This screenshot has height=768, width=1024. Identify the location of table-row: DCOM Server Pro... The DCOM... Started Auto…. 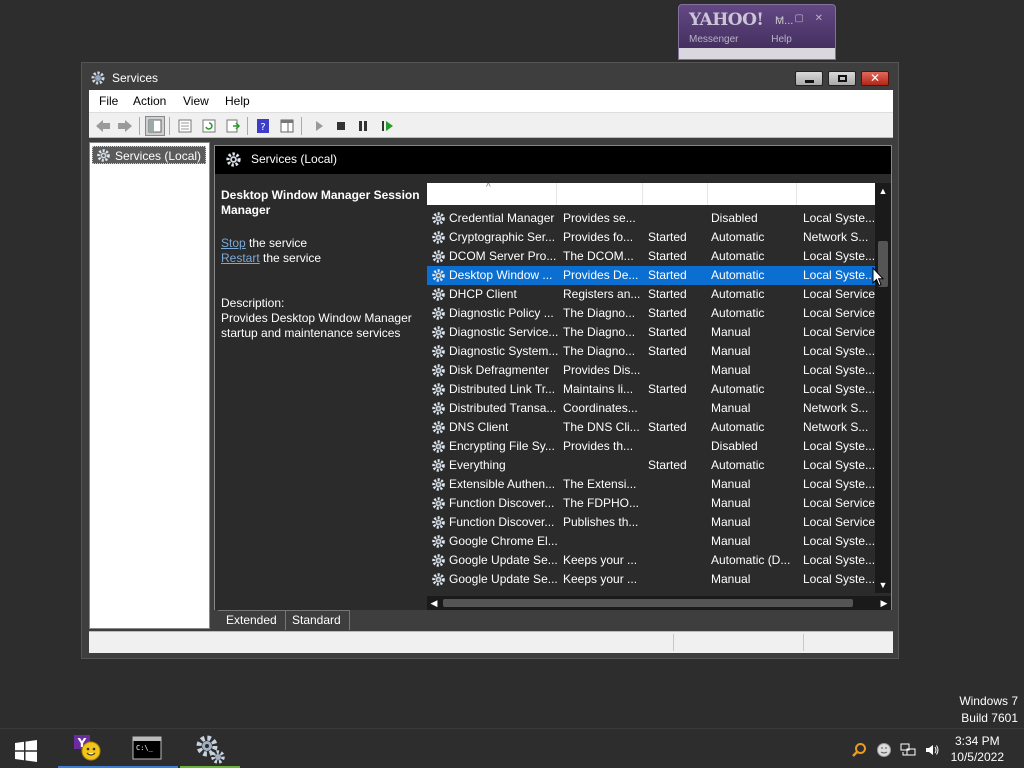
(651, 256).